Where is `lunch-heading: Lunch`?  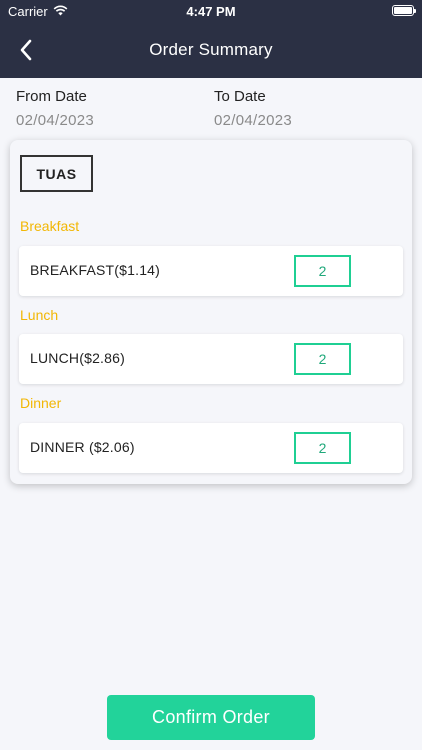
lunch-heading: Lunch is located at coordinates (39, 315).